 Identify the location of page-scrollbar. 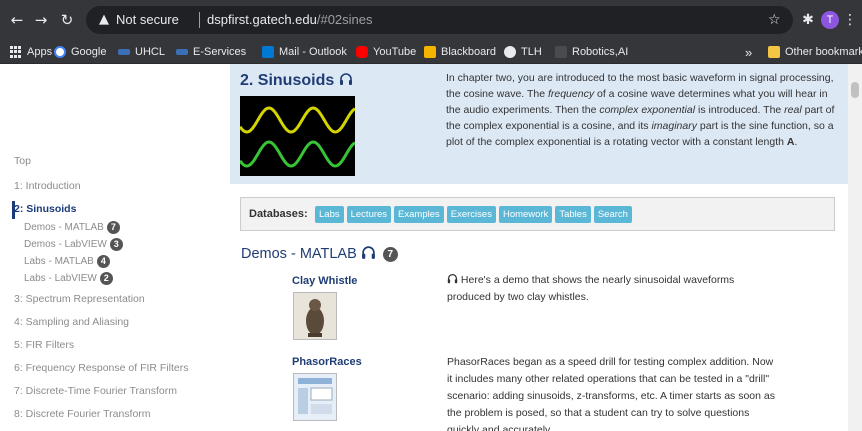
(855, 247).